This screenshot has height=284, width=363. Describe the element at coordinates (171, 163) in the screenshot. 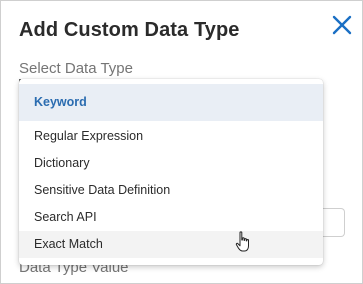

I see `option-dictionary: Dictionary` at that location.